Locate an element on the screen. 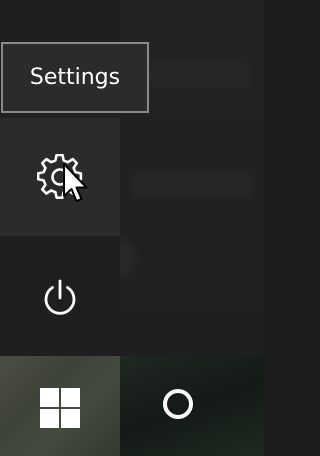 This screenshot has width=320, height=456. mouse-cursor-icon is located at coordinates (75, 182).